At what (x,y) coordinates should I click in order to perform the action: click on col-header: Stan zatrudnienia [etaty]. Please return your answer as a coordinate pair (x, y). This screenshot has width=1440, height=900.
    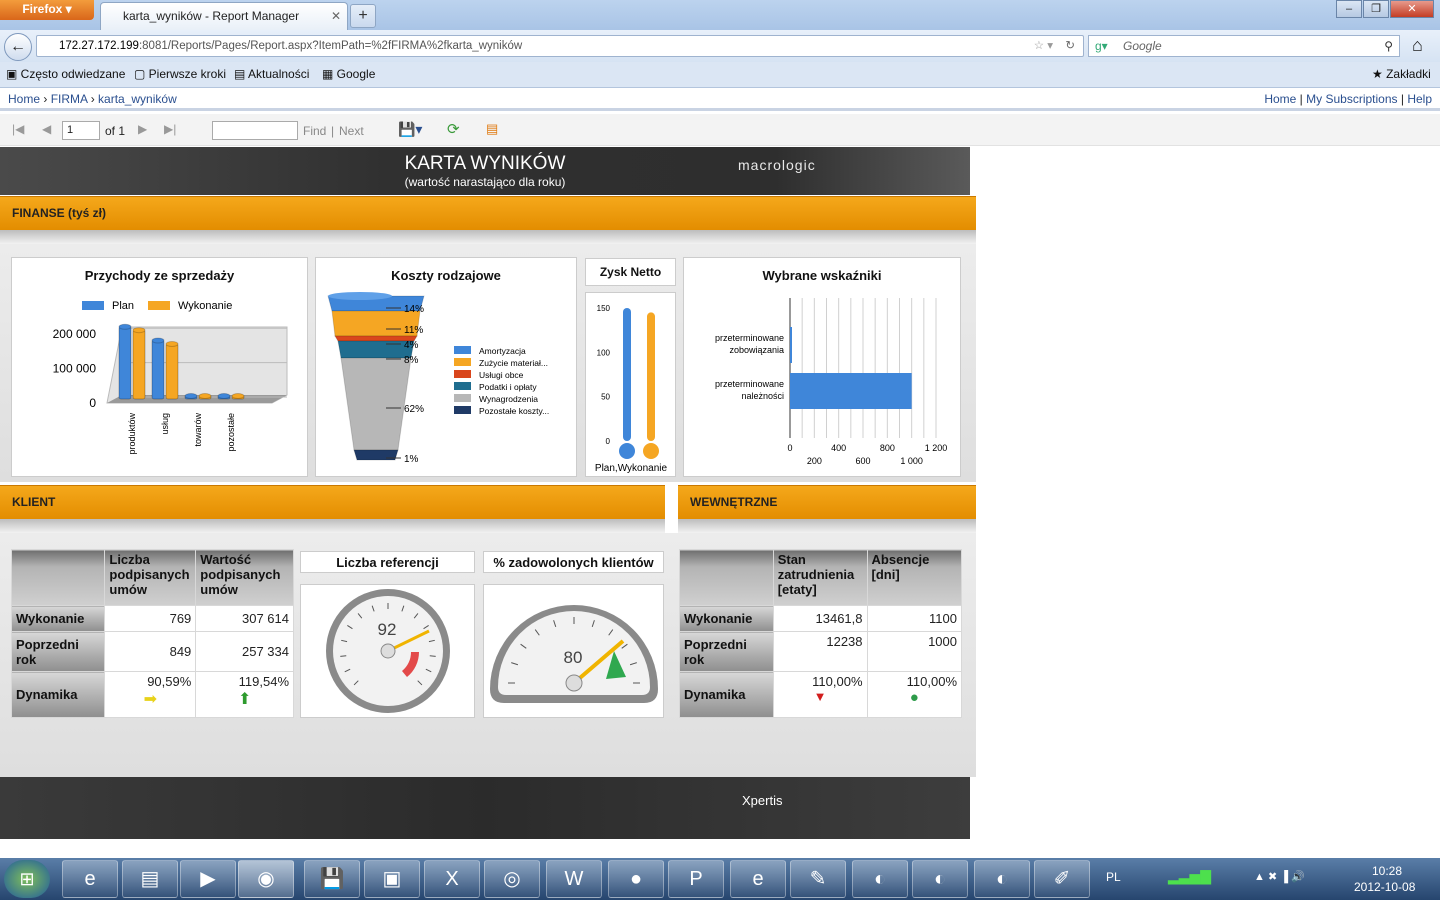
    Looking at the image, I should click on (820, 577).